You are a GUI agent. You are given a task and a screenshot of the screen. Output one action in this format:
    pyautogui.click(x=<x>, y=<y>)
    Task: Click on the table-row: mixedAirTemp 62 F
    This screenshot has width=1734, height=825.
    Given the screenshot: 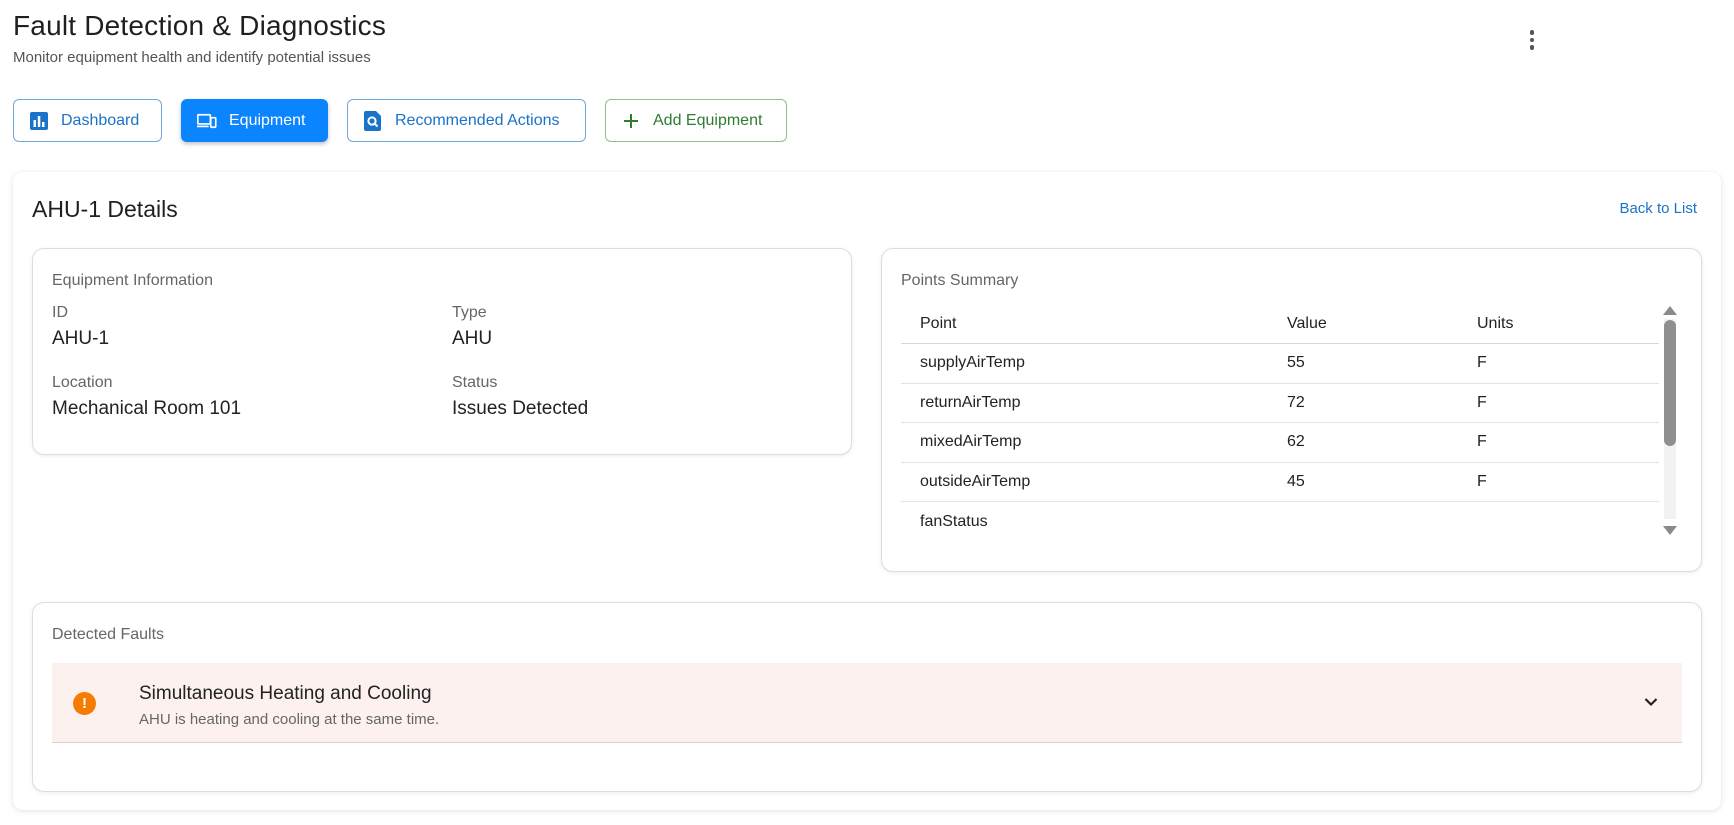 What is the action you would take?
    pyautogui.click(x=1280, y=443)
    